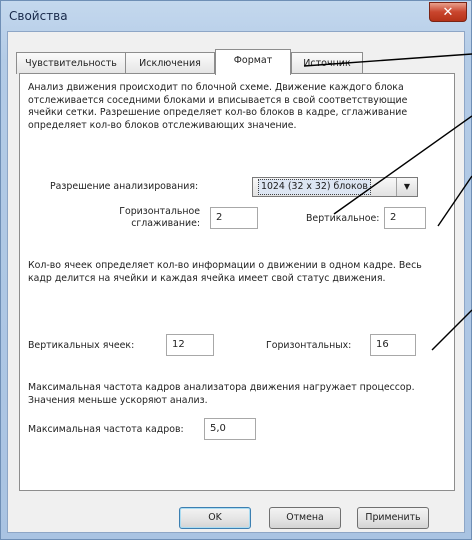 Image resolution: width=472 pixels, height=540 pixels. What do you see at coordinates (451, 330) in the screenshot?
I see `callout-line-cells` at bounding box center [451, 330].